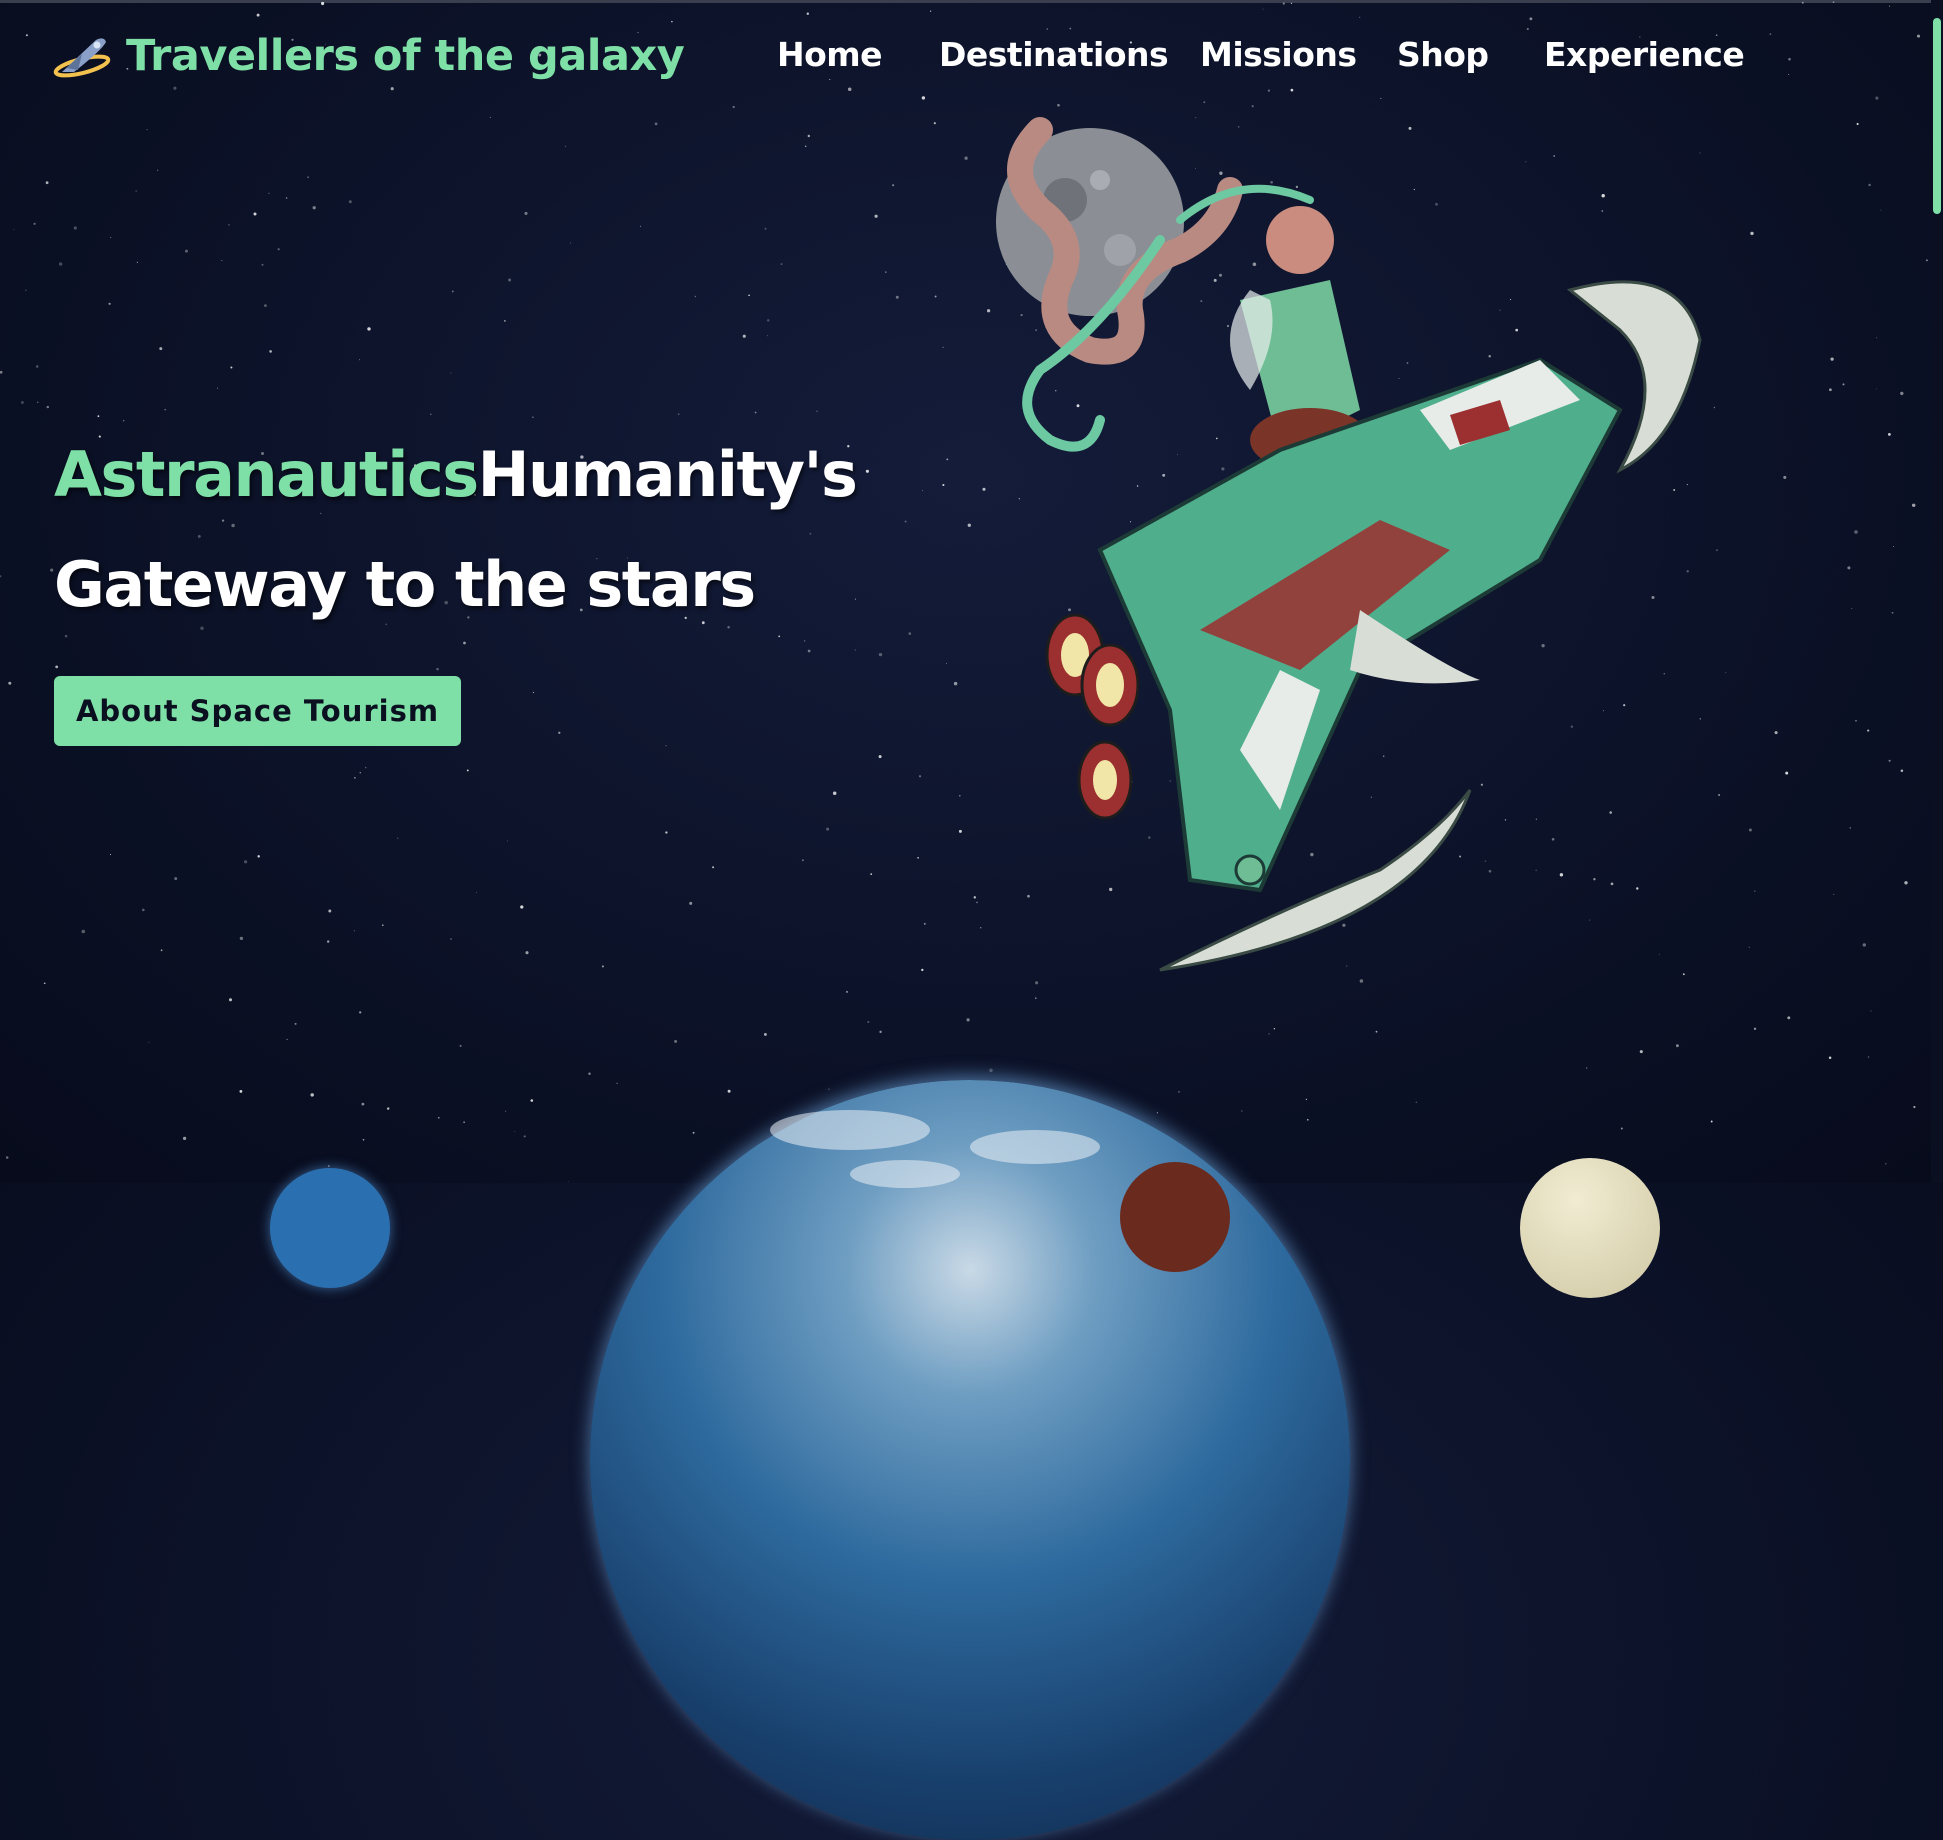  What do you see at coordinates (330, 1228) in the screenshot?
I see `blue-planet` at bounding box center [330, 1228].